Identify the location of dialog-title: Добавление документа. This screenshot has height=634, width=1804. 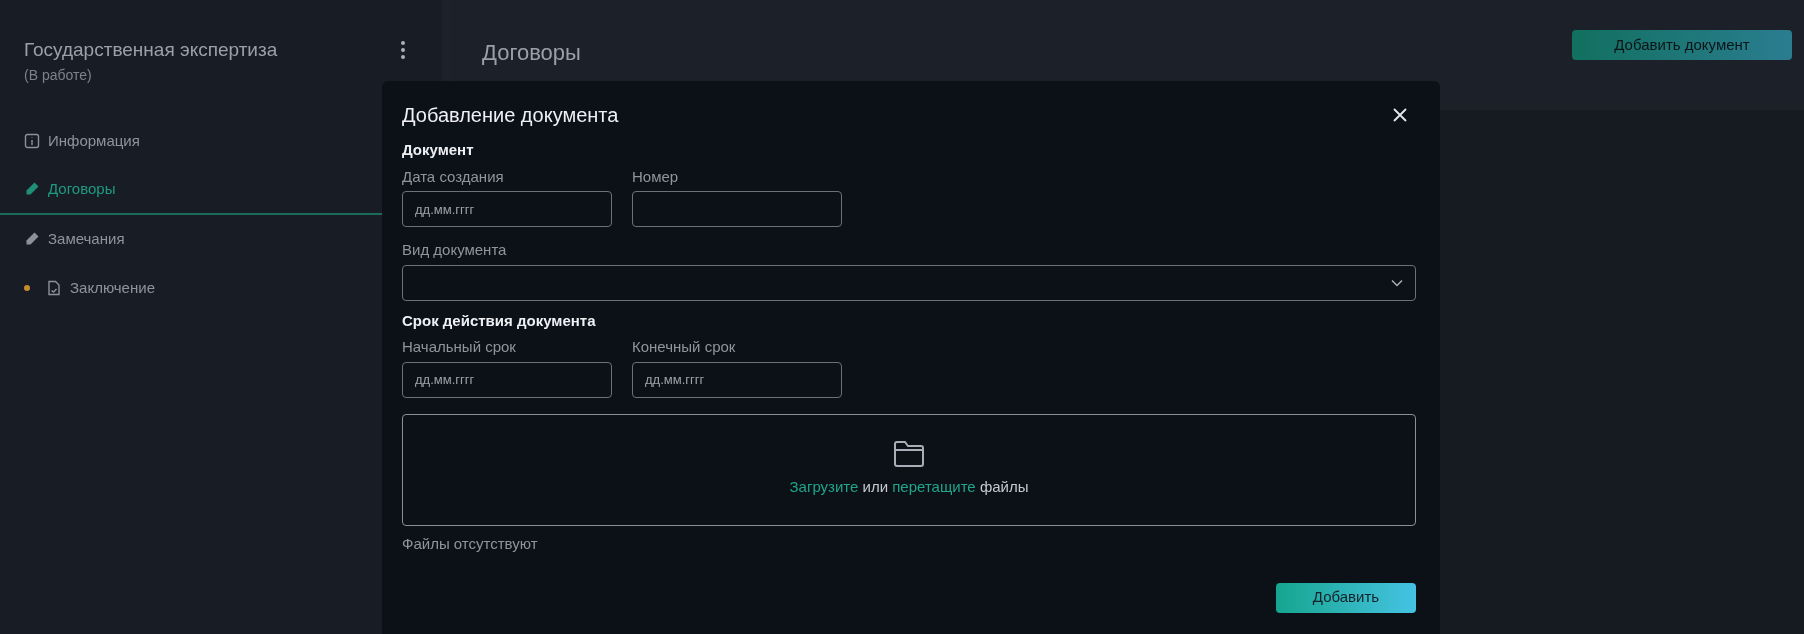
(510, 115).